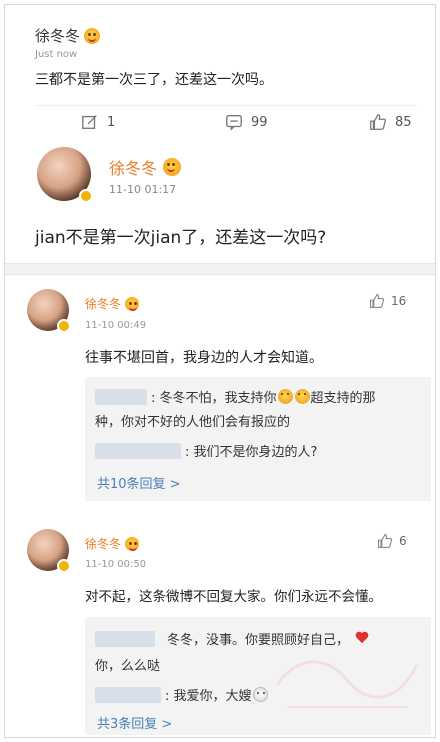  I want to click on comment-2-author: 徐冬冬, so click(112, 543).